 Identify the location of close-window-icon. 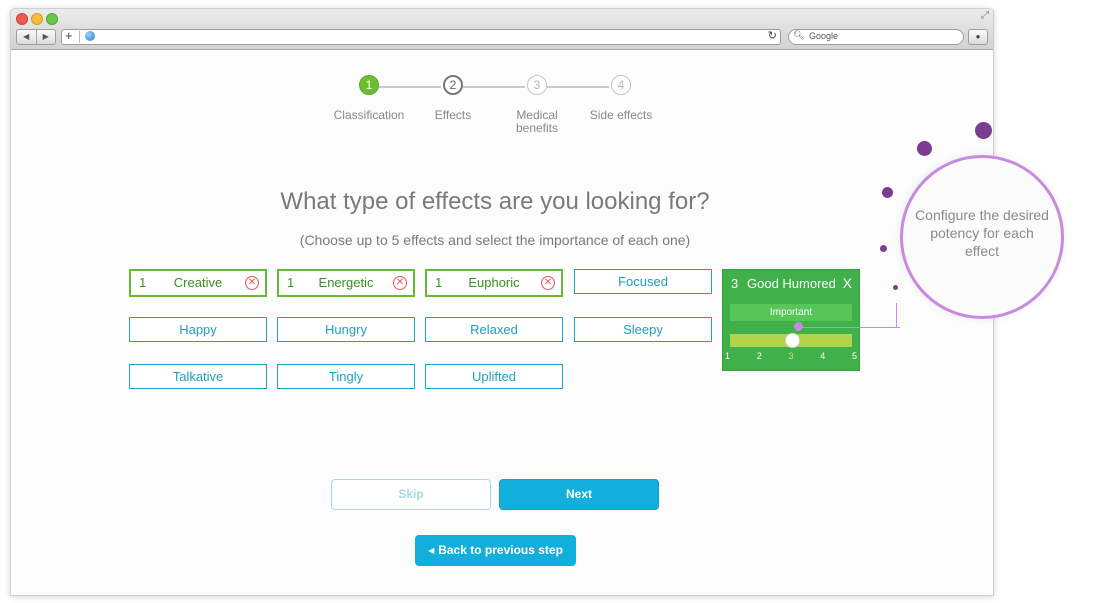
(22, 19).